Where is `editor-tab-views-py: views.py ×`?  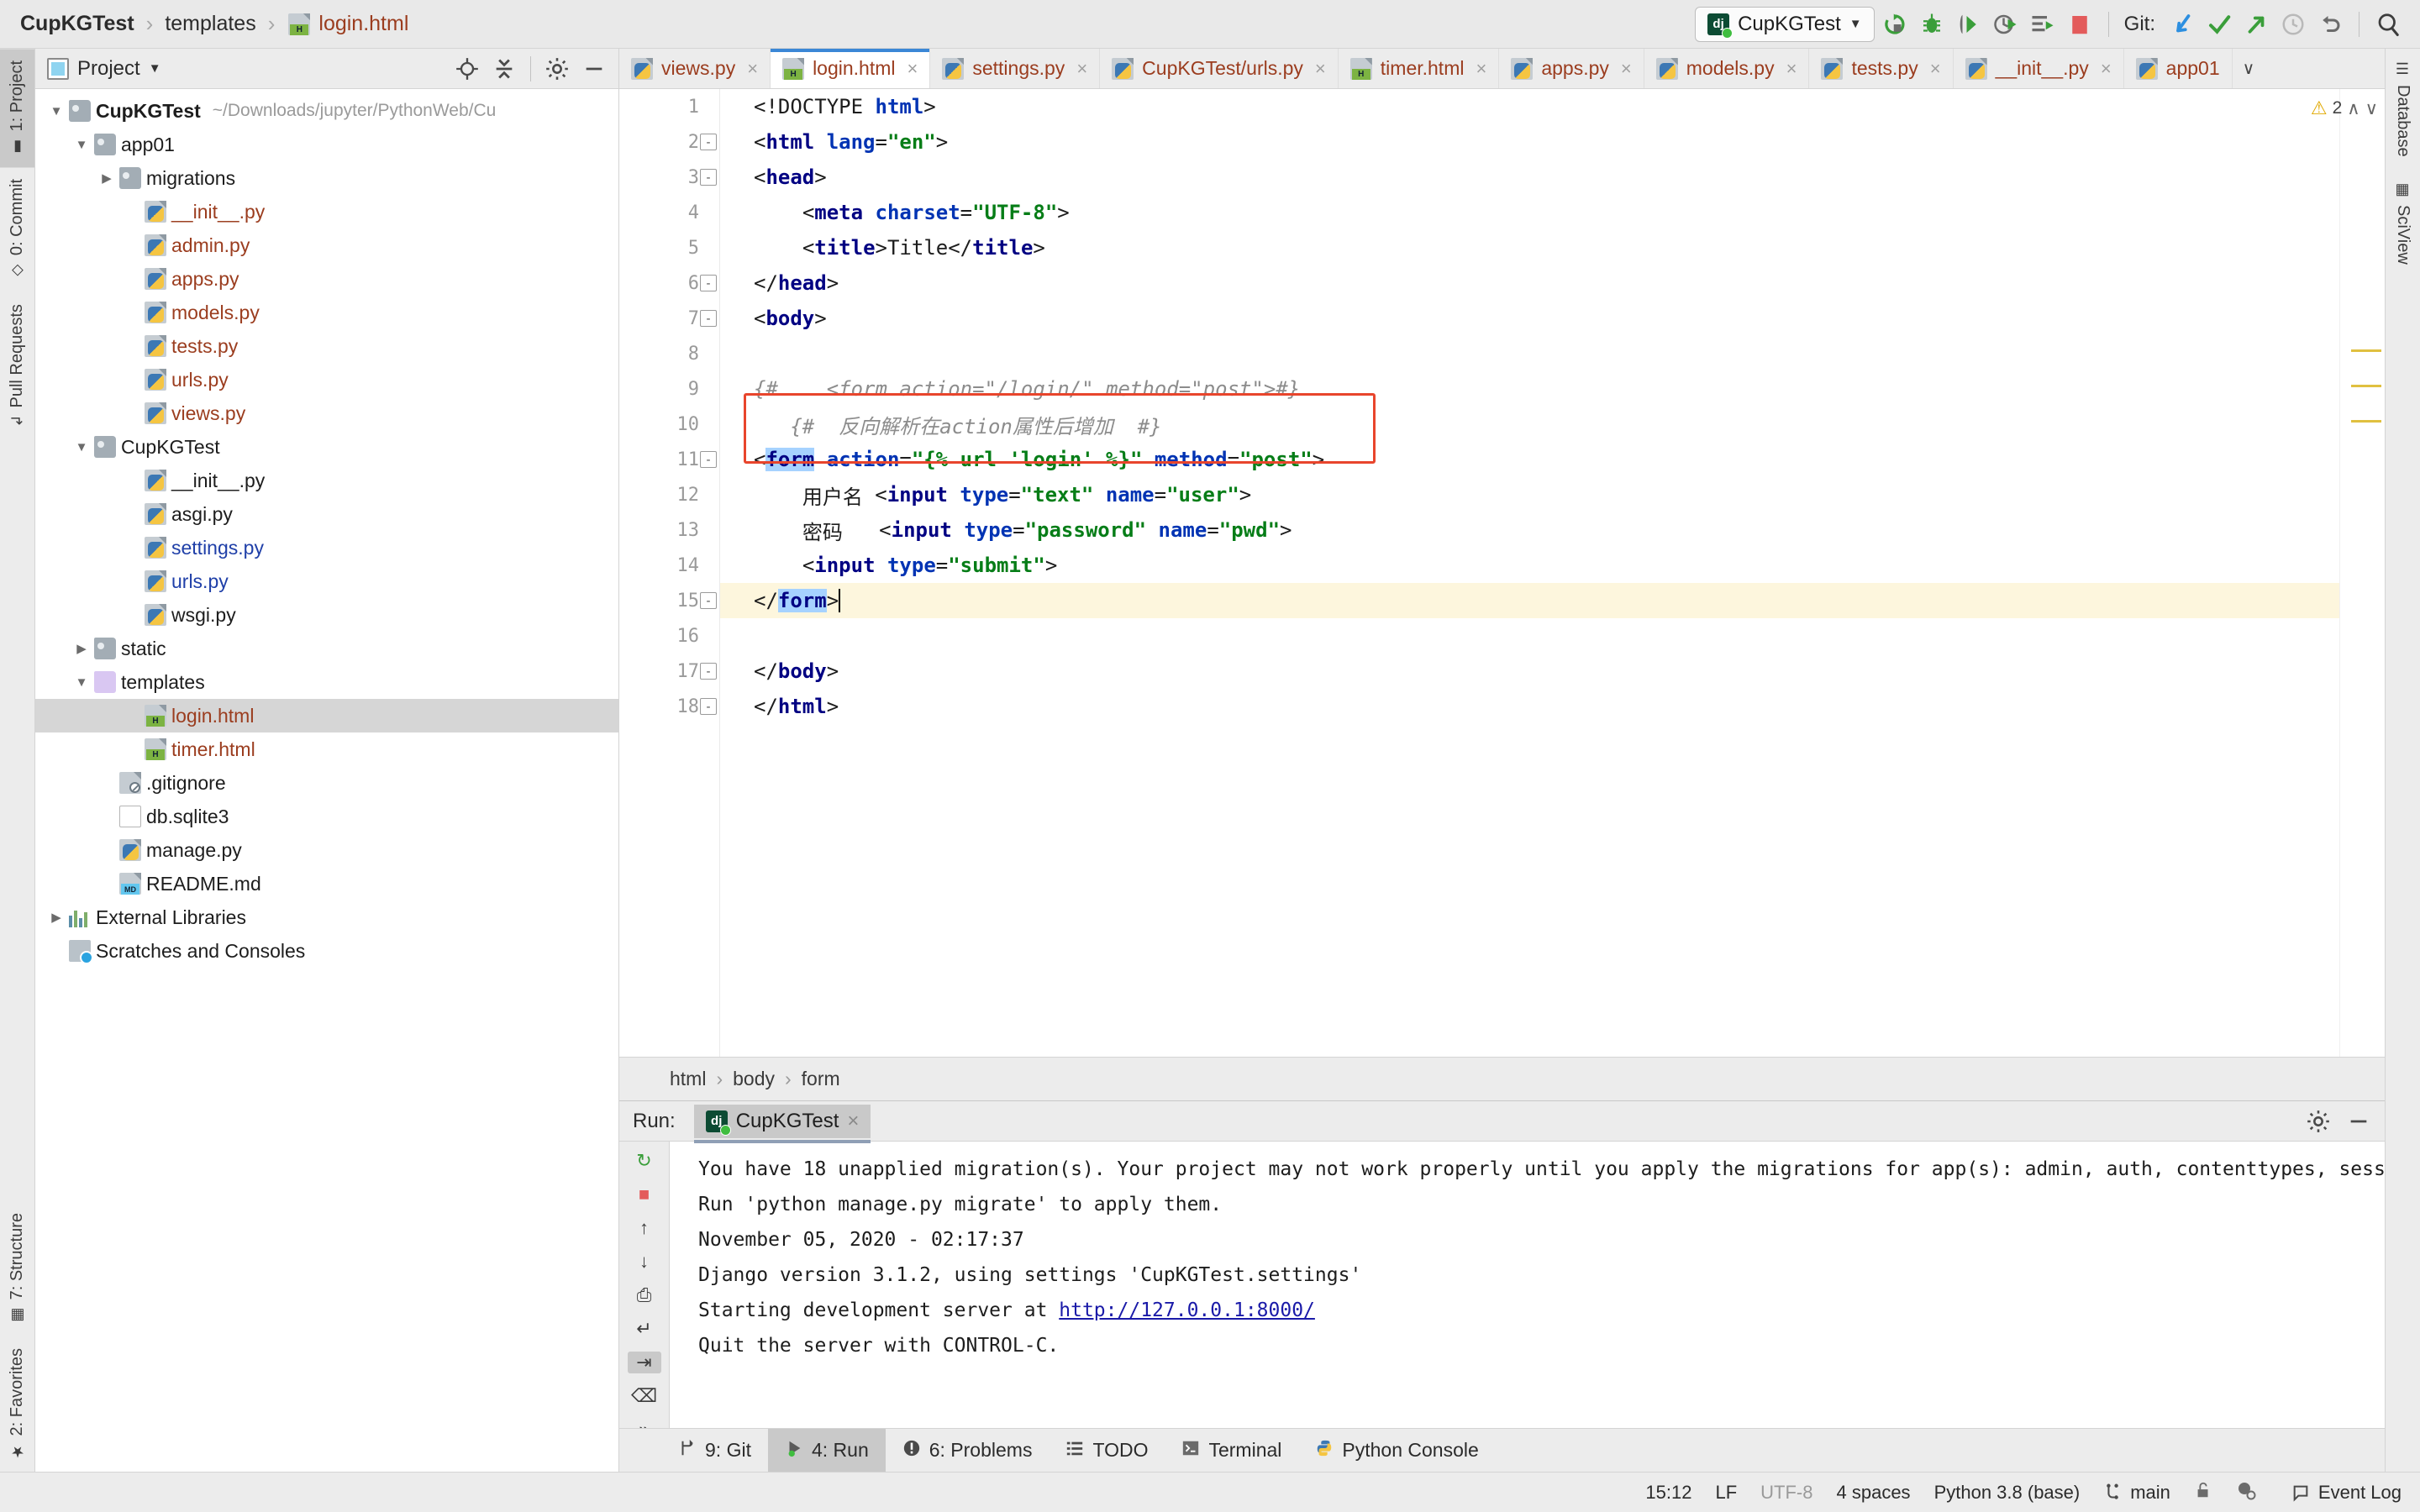 editor-tab-views-py: views.py × is located at coordinates (695, 68).